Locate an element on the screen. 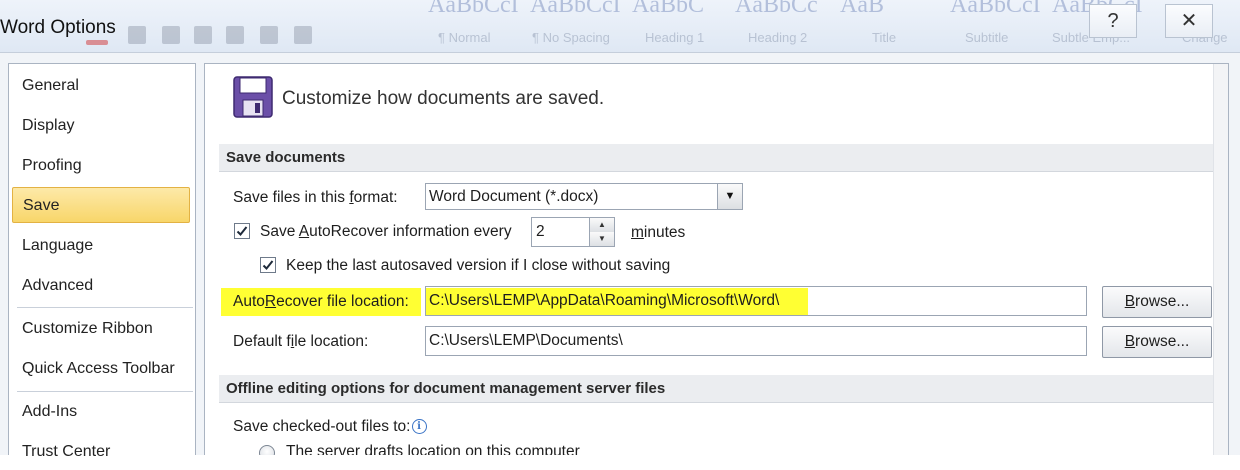  sidebar-item-general: General is located at coordinates (101, 86).